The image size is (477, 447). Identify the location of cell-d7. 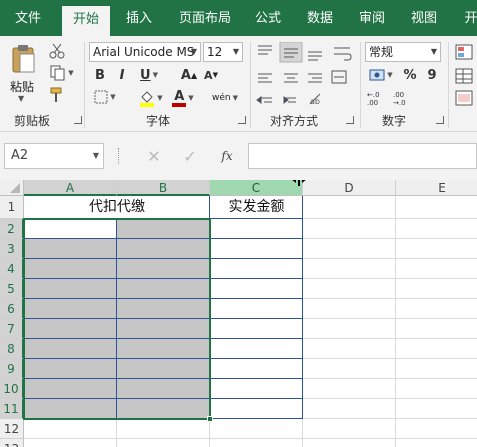
(349, 329).